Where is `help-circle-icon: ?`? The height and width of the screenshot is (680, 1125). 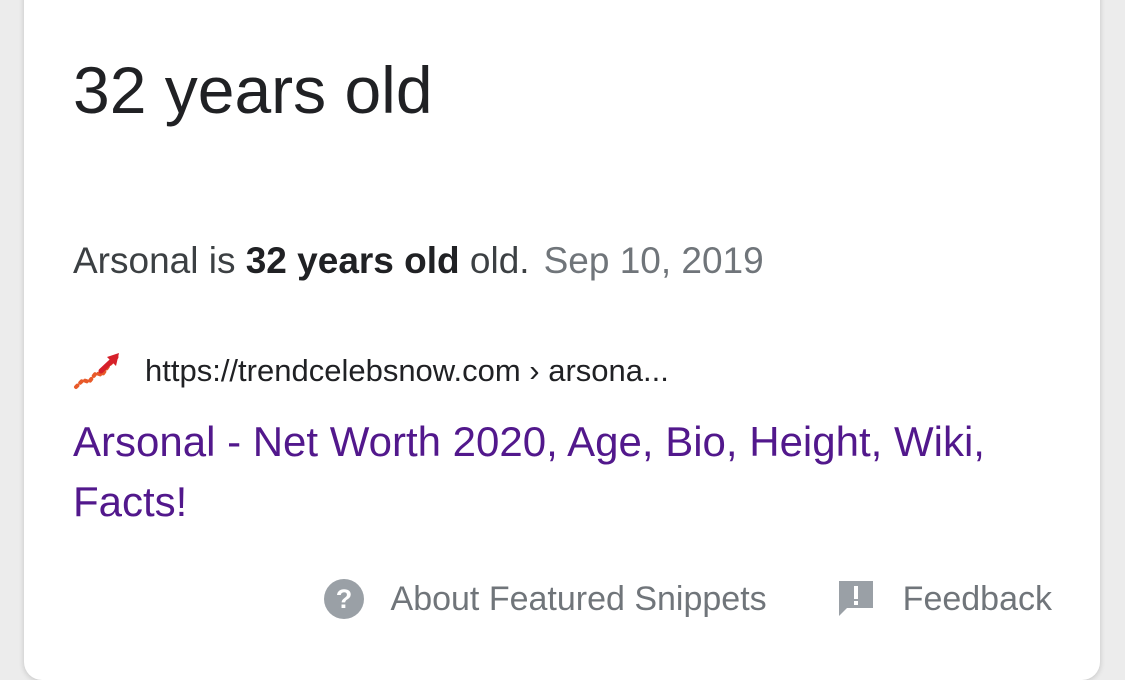
help-circle-icon: ? is located at coordinates (343, 599).